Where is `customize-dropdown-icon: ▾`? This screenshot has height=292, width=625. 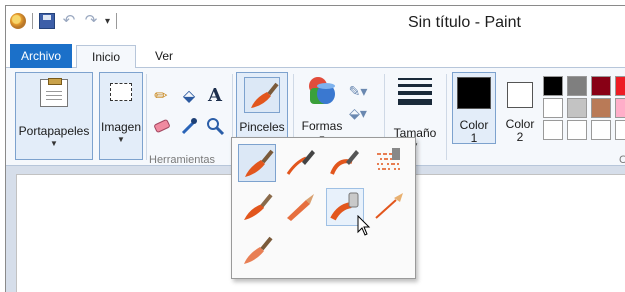 customize-dropdown-icon: ▾ is located at coordinates (107, 21).